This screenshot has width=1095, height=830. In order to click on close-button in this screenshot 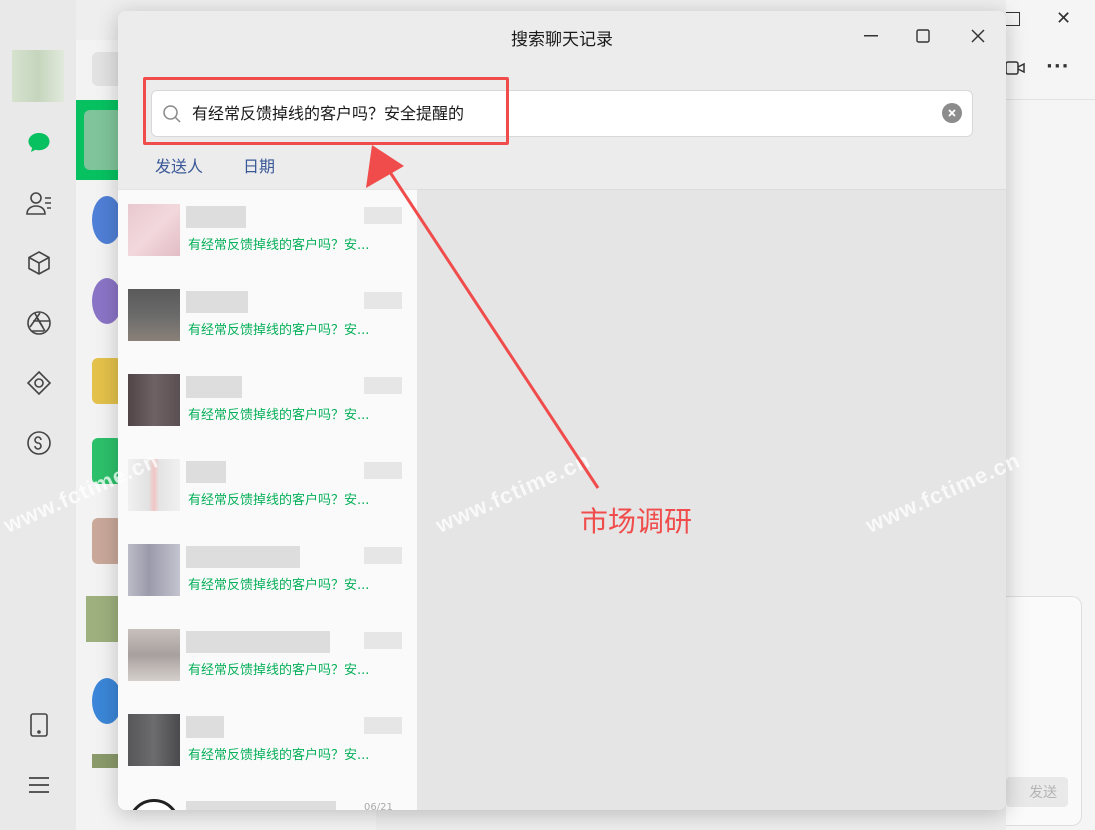, I will do `click(978, 36)`.